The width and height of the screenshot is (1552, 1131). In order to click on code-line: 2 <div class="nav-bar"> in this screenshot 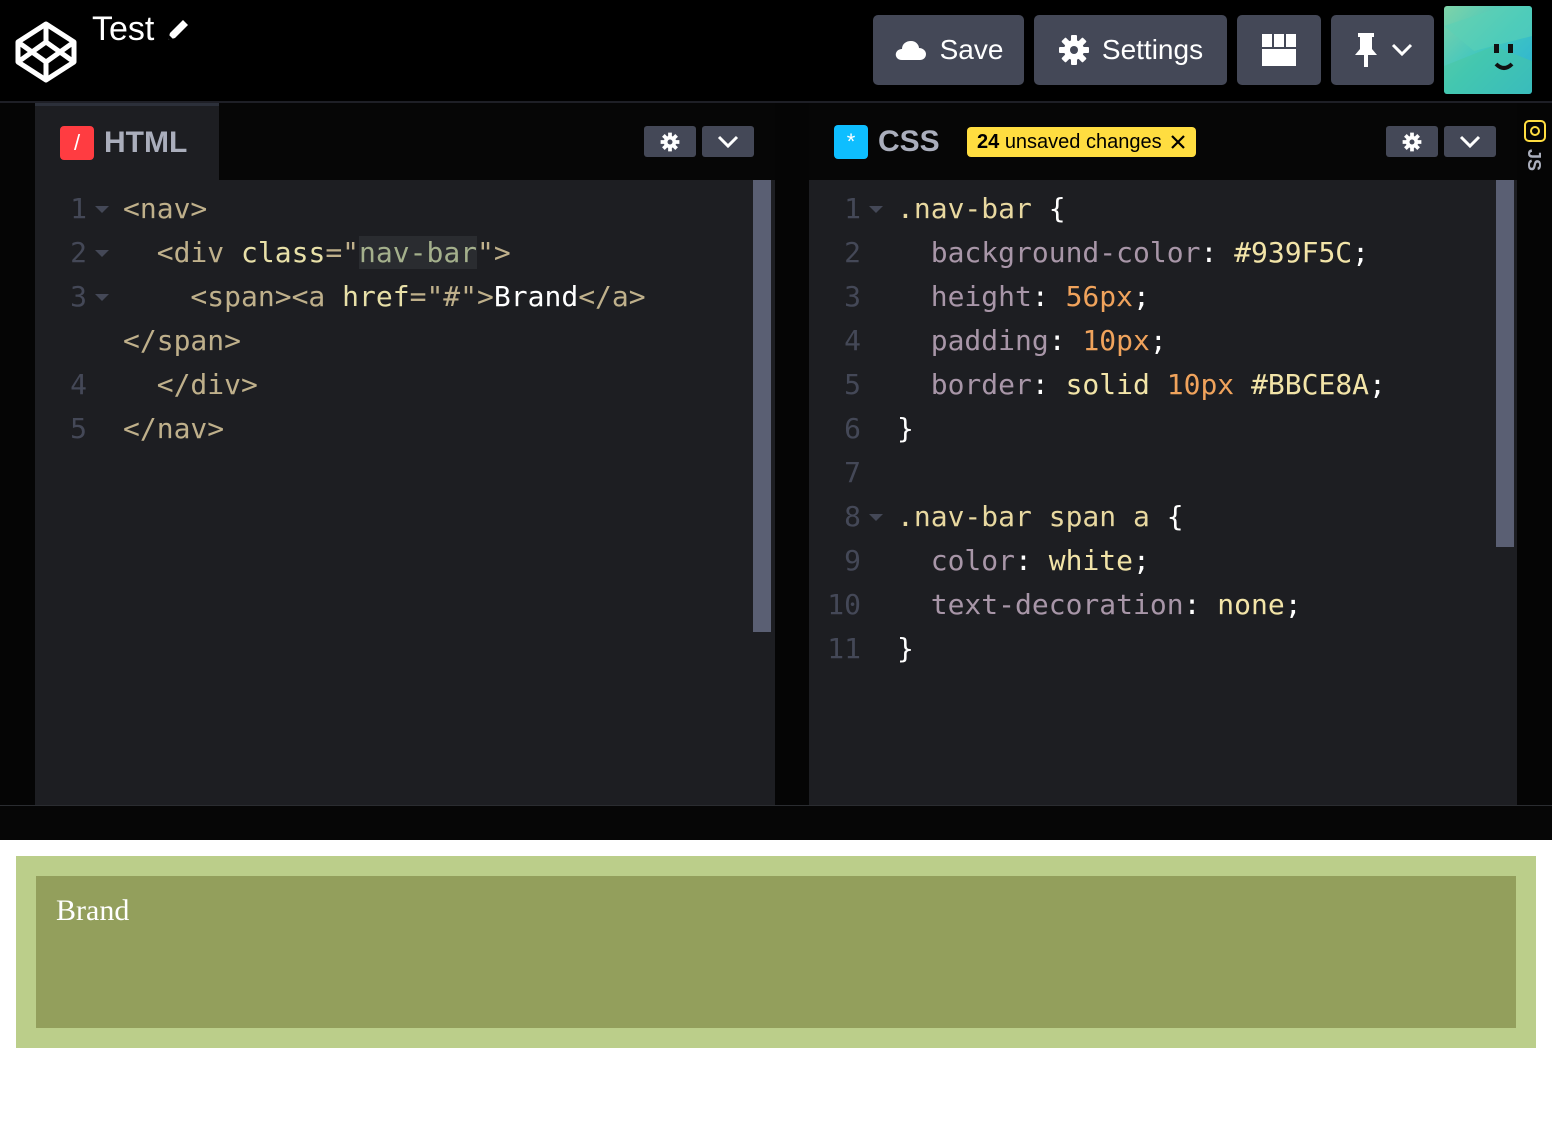, I will do `click(405, 253)`.